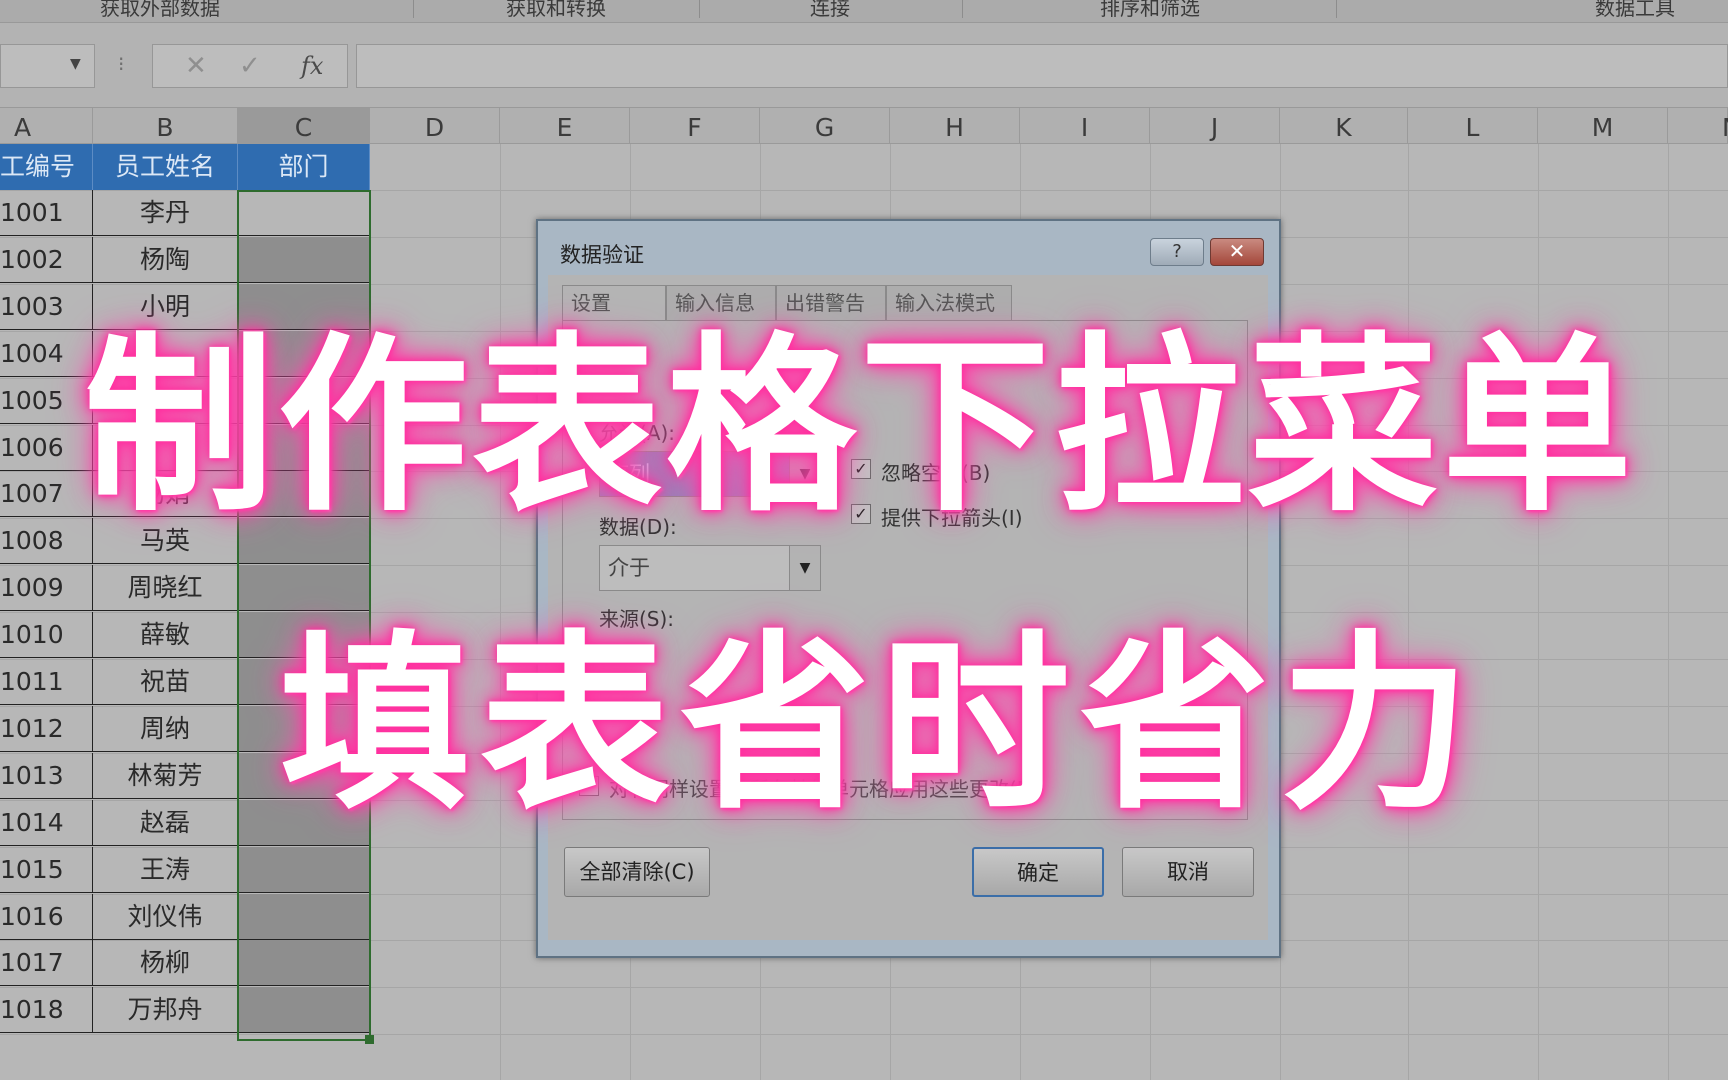  Describe the element at coordinates (46, 822) in the screenshot. I see `cell-employee-id: 1014` at that location.